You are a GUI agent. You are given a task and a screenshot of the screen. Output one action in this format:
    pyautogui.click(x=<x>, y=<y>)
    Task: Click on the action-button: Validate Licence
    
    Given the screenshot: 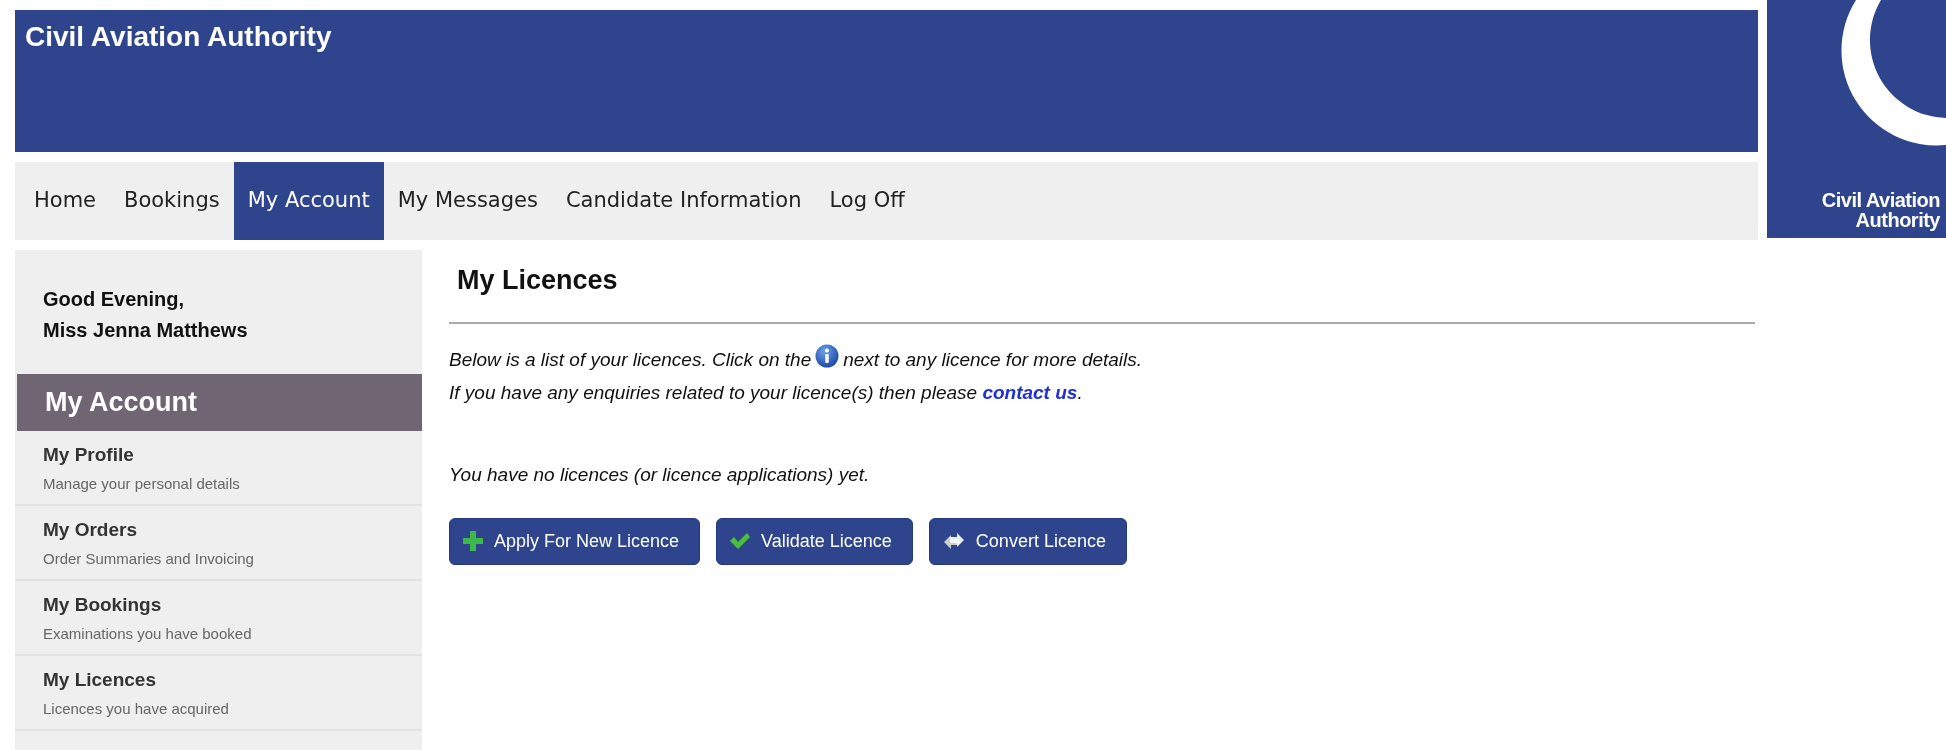 What is the action you would take?
    pyautogui.click(x=814, y=541)
    